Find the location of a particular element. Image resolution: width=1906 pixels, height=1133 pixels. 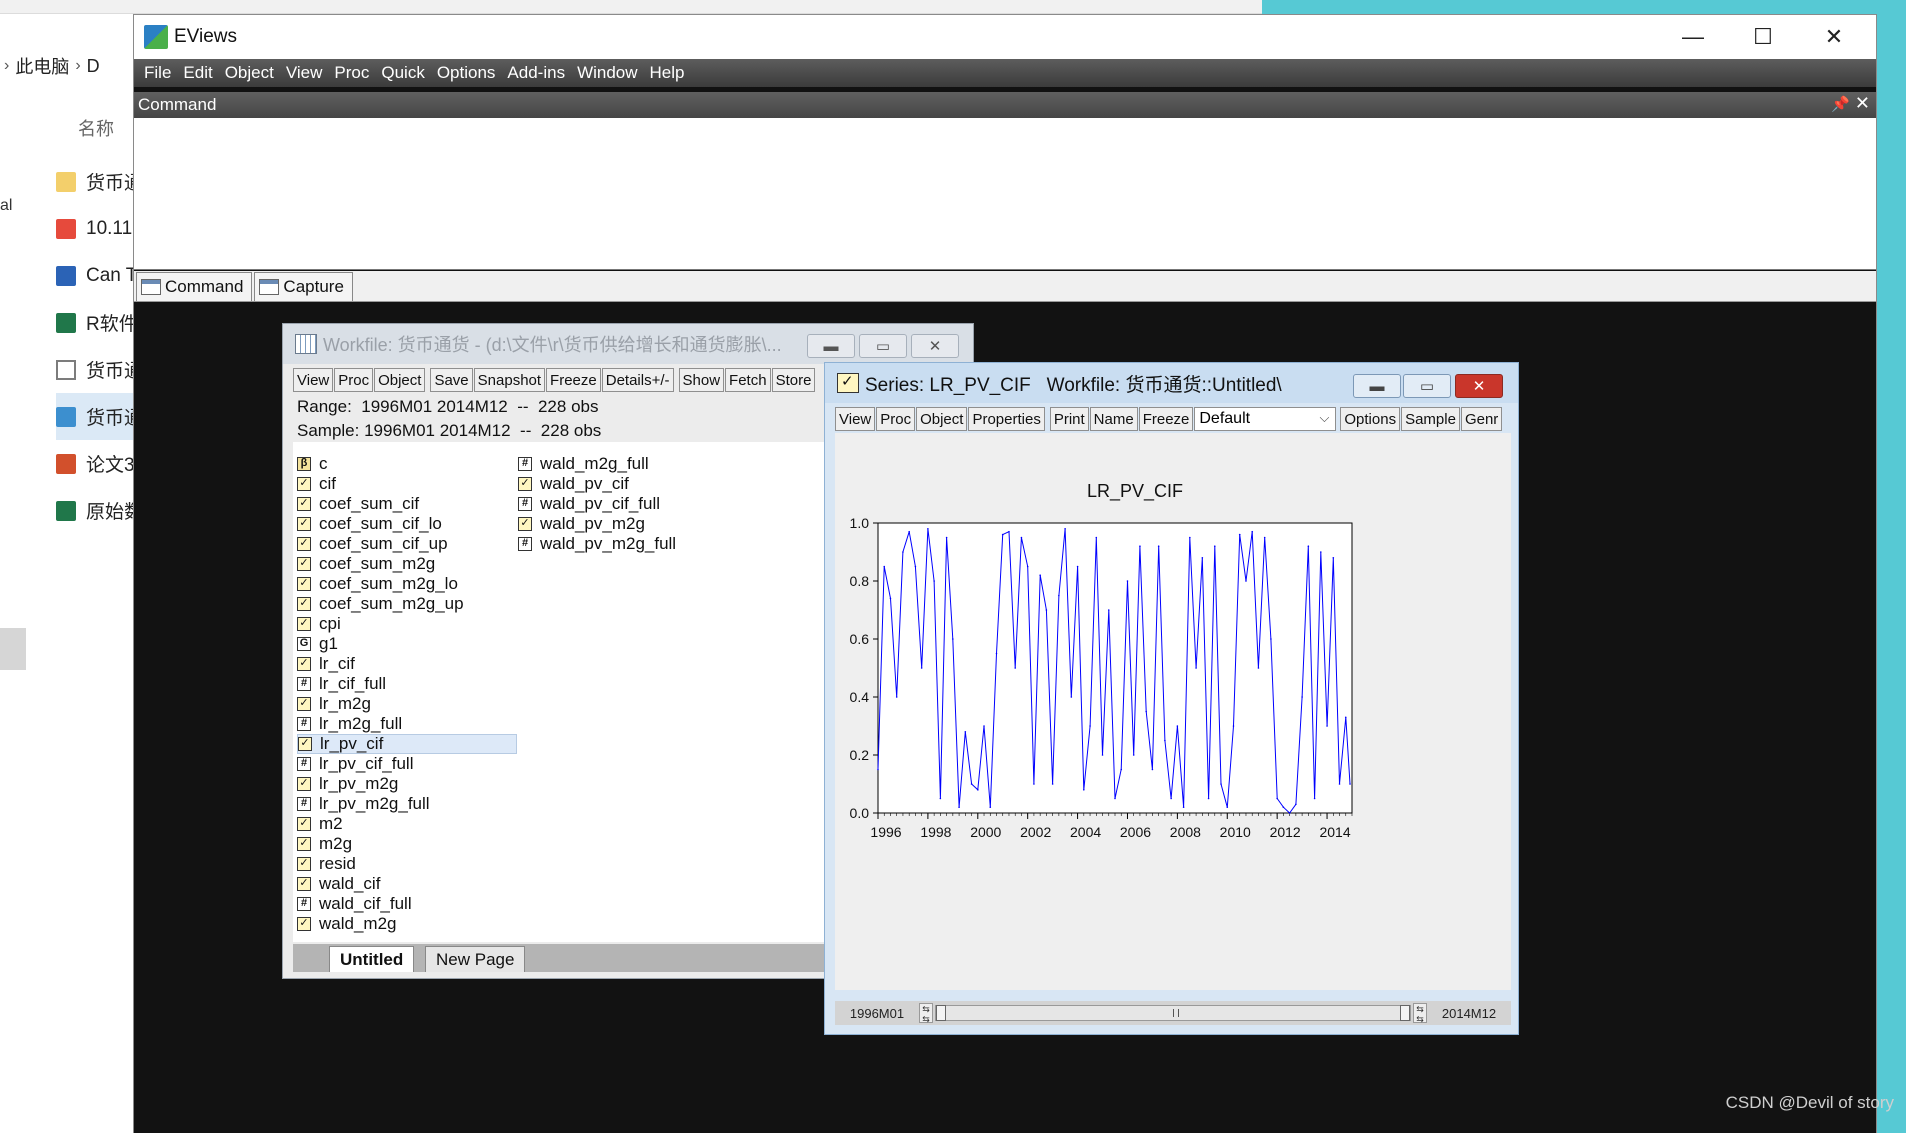

object-item: # wald_m2g_full is located at coordinates (628, 464).